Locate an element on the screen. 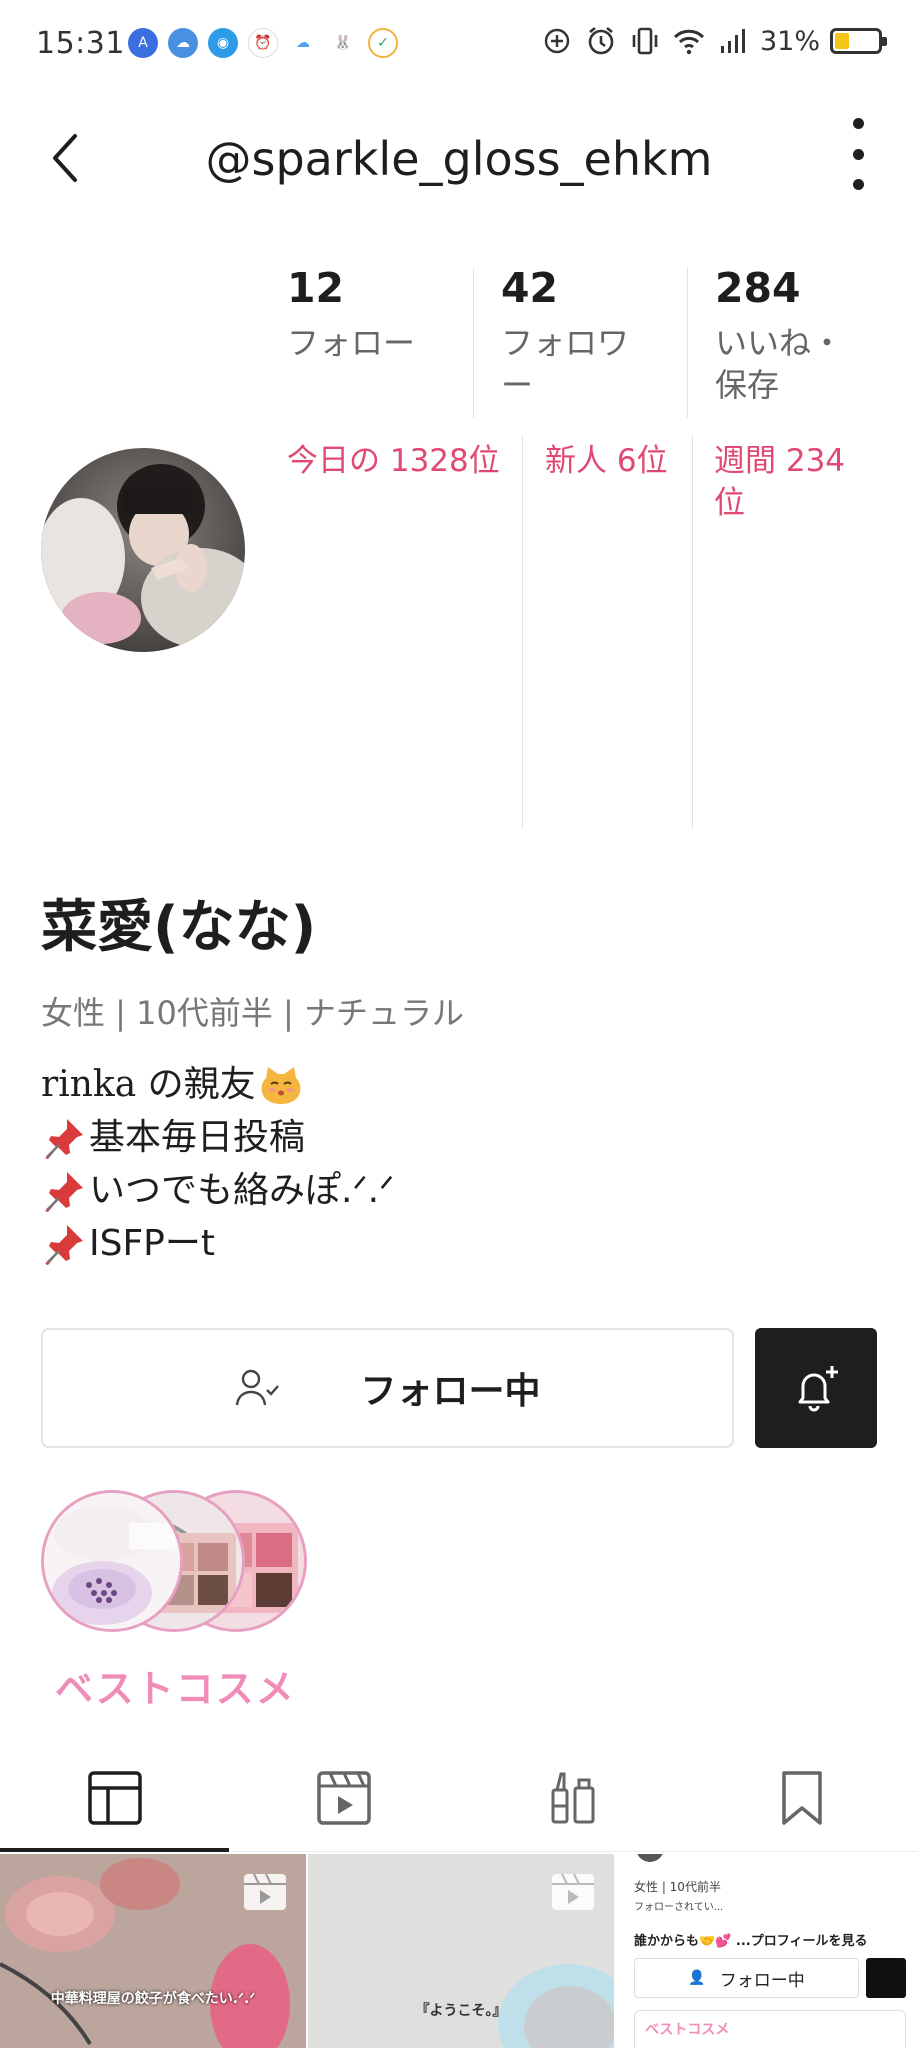  post-thumbnail: 『ようこそ。』 is located at coordinates (461, 1951).